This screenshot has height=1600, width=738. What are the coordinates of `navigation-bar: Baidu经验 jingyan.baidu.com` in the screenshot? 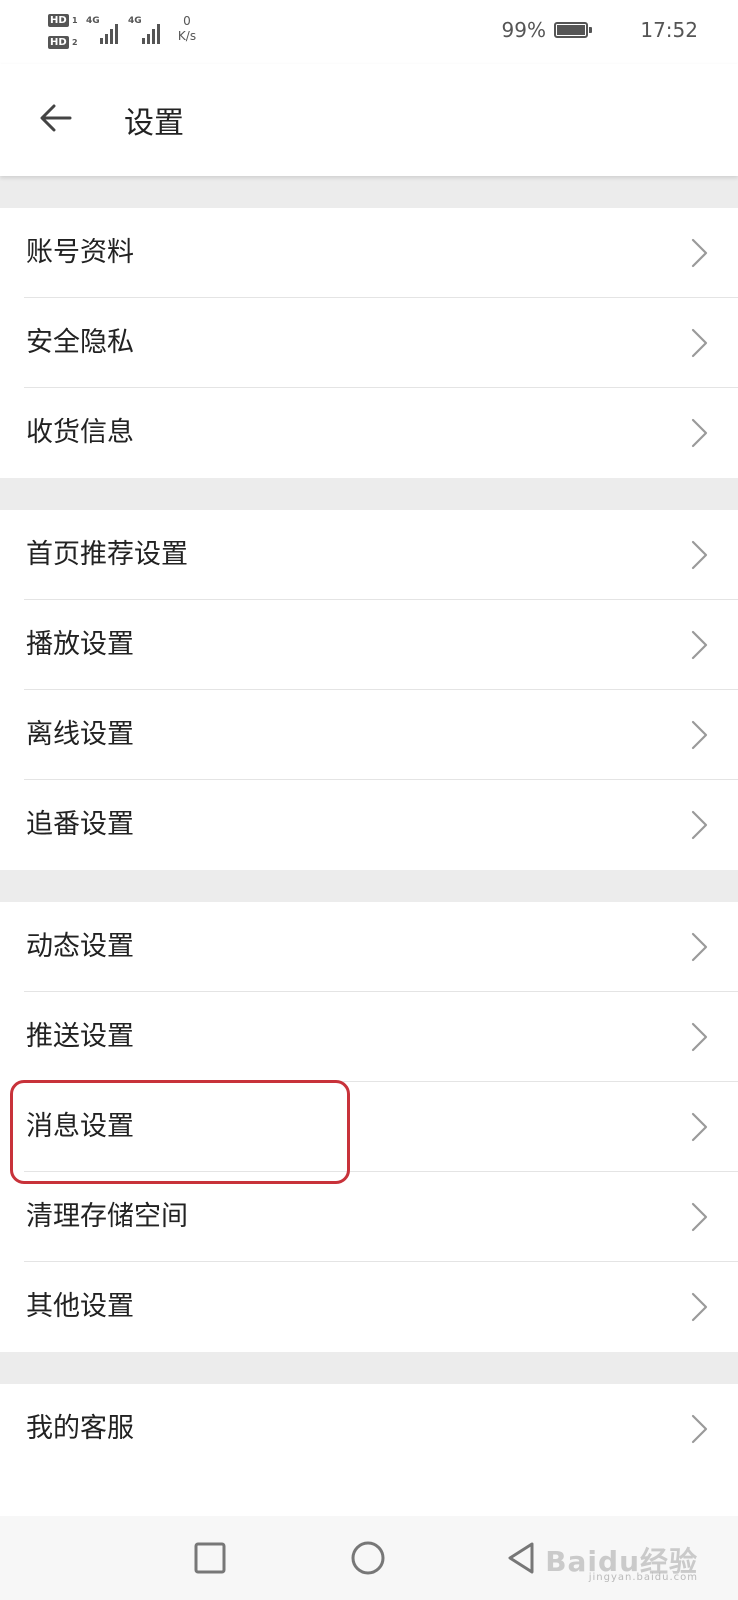 It's located at (369, 1558).